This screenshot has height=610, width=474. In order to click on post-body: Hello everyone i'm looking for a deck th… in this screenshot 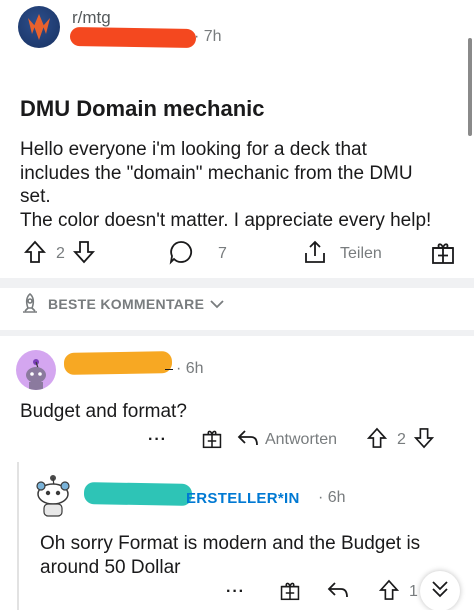, I will do `click(240, 185)`.